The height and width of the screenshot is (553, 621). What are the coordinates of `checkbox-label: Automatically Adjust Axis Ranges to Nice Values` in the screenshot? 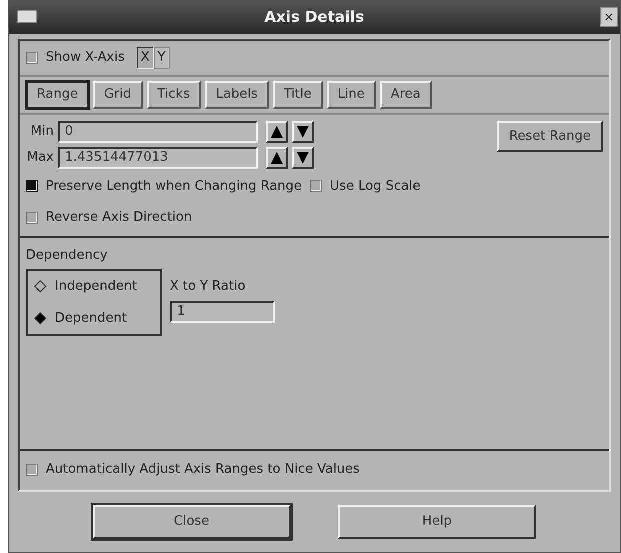 It's located at (203, 470).